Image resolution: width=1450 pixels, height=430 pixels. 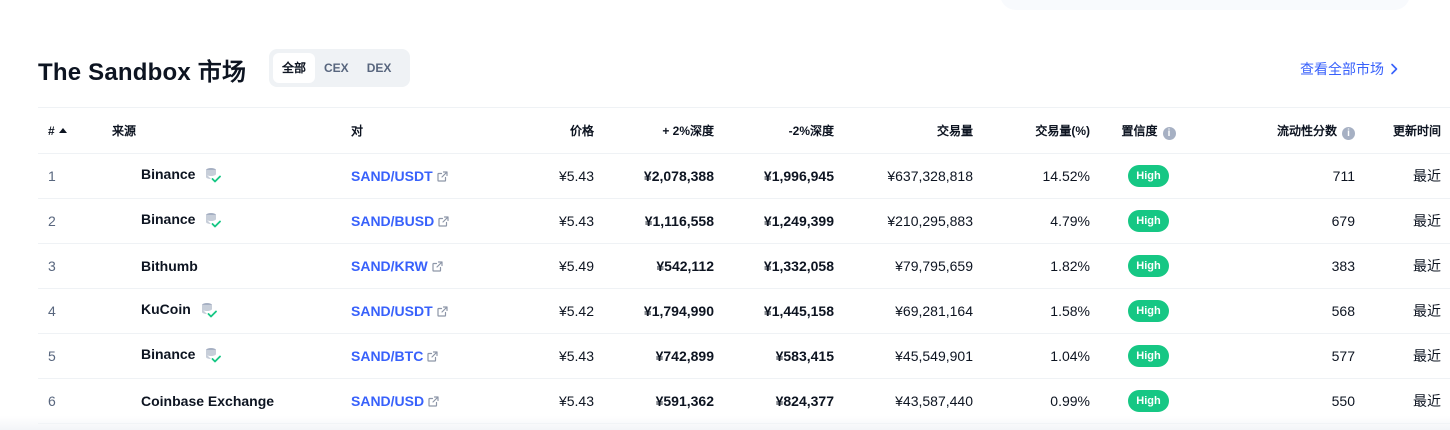 I want to click on price-cell: ¥5.42, so click(x=576, y=311).